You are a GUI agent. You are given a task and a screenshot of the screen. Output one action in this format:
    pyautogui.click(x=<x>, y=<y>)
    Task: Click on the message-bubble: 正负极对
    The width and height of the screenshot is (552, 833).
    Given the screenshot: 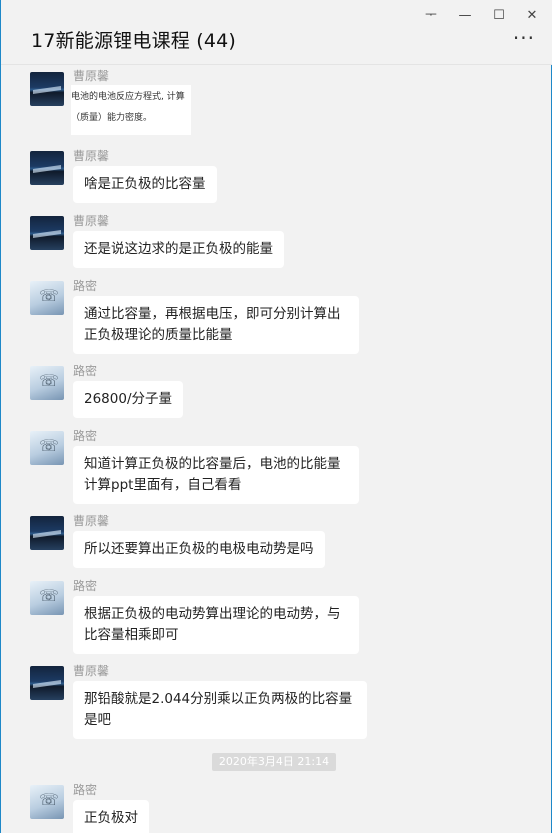 What is the action you would take?
    pyautogui.click(x=111, y=816)
    